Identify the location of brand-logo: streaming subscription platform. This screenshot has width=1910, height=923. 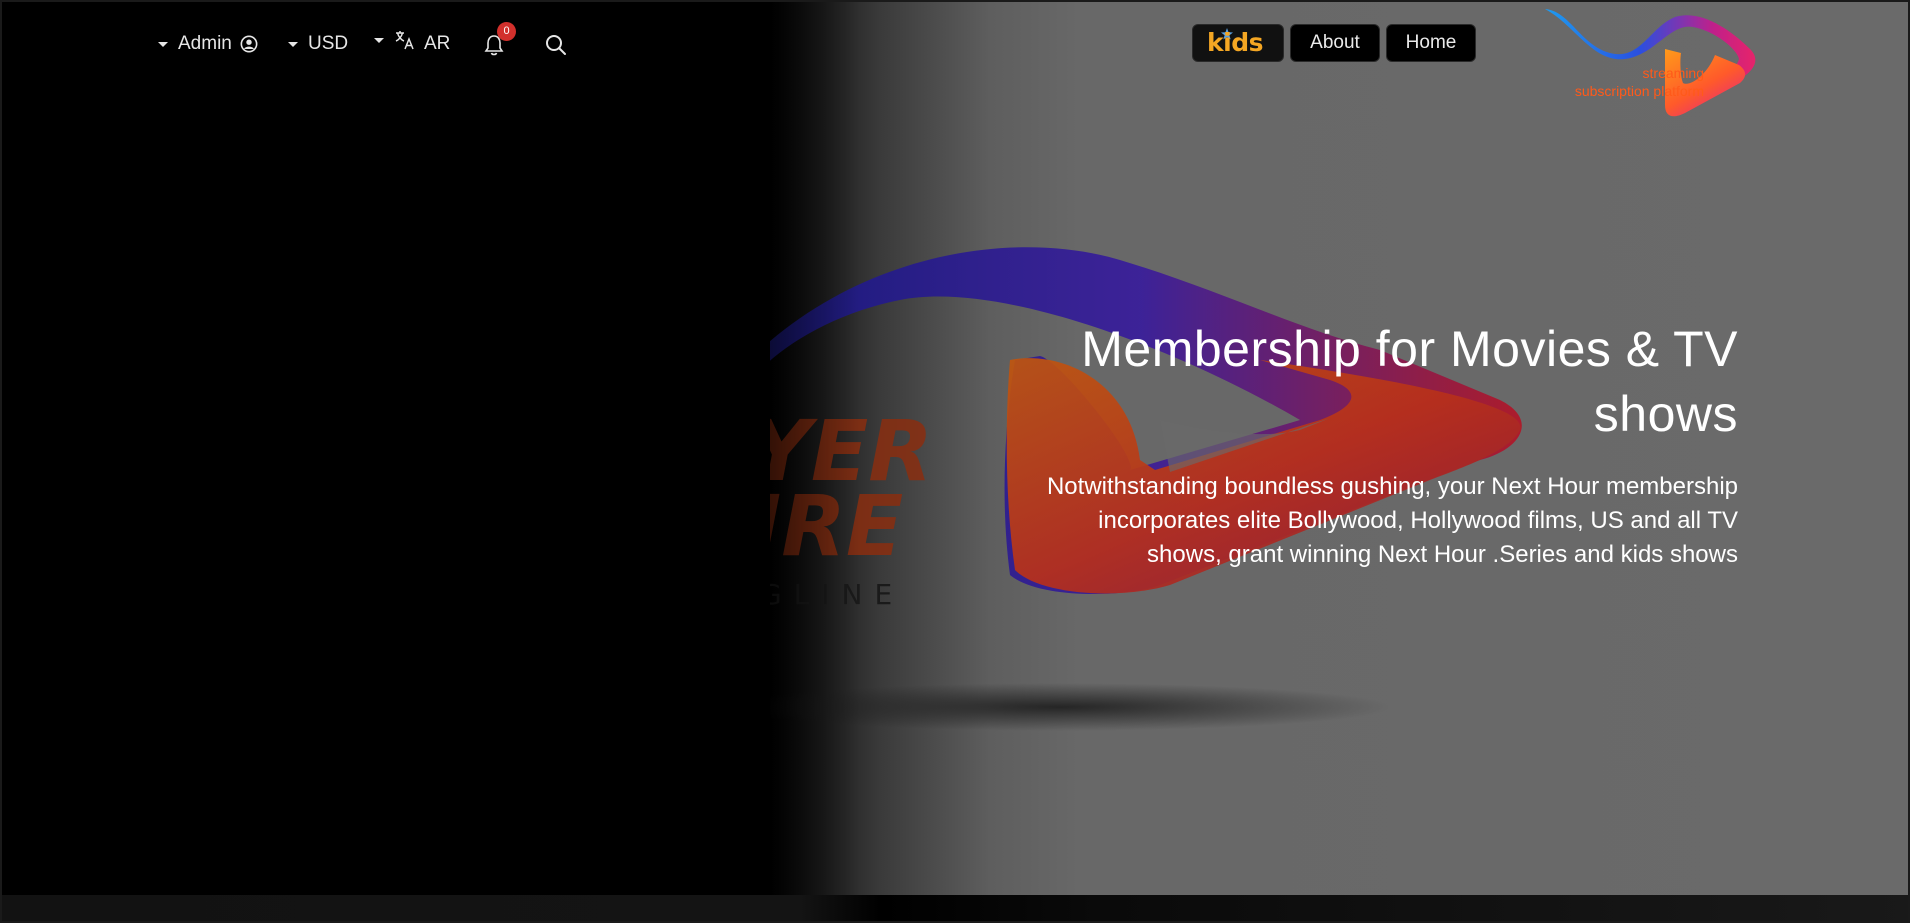
(1637, 61).